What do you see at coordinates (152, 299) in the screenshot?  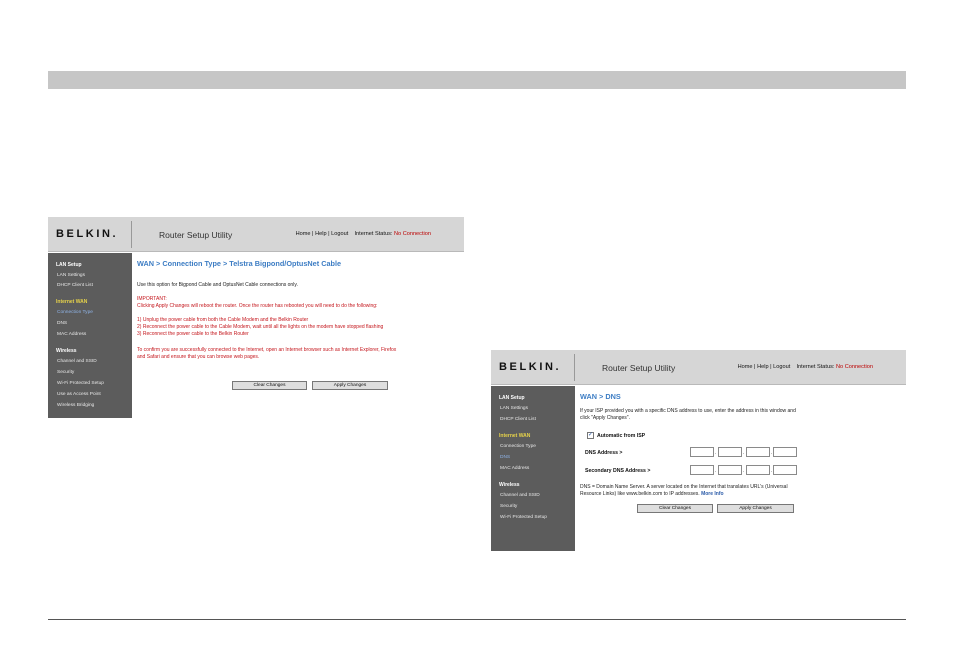 I see `important-heading: IMPORTANT:` at bounding box center [152, 299].